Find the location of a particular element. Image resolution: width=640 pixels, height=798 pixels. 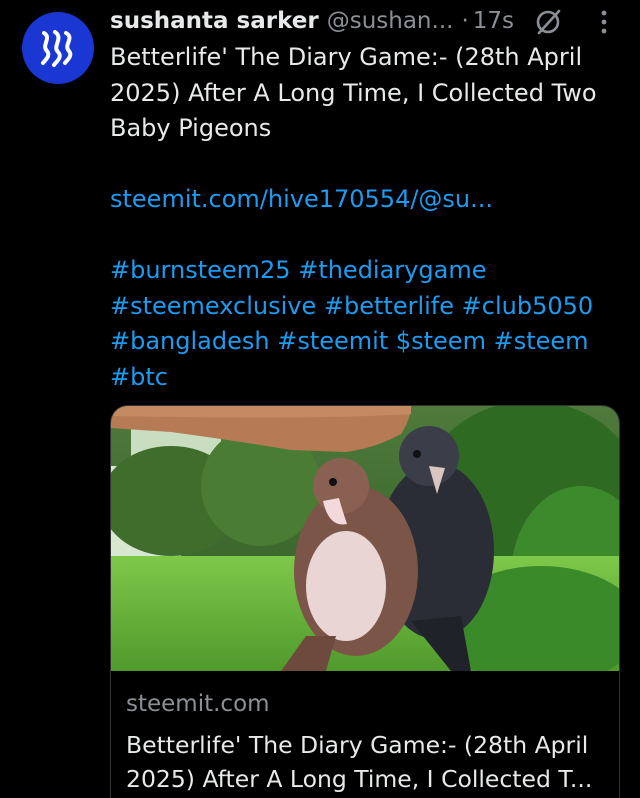

more-vertical-icon is located at coordinates (604, 23).